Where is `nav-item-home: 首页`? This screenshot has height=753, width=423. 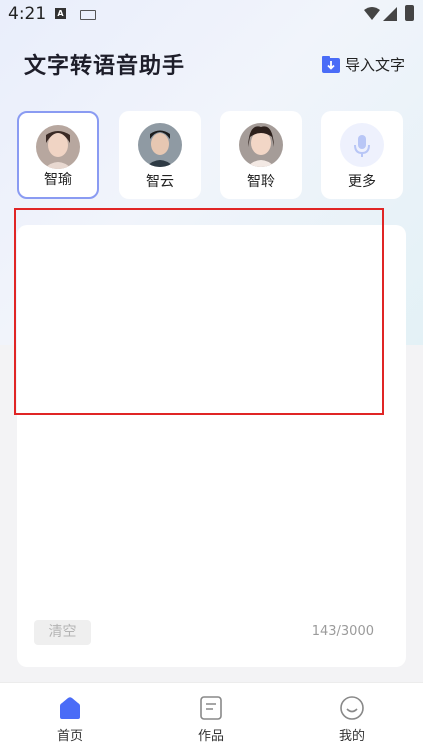 nav-item-home: 首页 is located at coordinates (70, 716).